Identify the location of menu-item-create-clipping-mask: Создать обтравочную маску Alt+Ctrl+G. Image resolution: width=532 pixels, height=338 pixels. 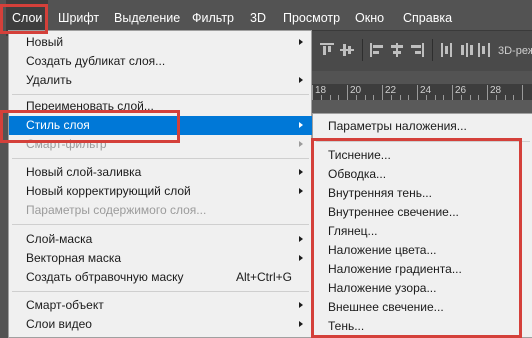
(160, 277).